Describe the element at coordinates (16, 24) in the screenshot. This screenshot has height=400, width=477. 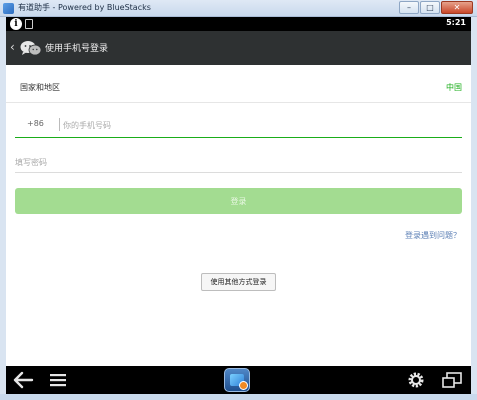
I see `info-icon: i` at that location.